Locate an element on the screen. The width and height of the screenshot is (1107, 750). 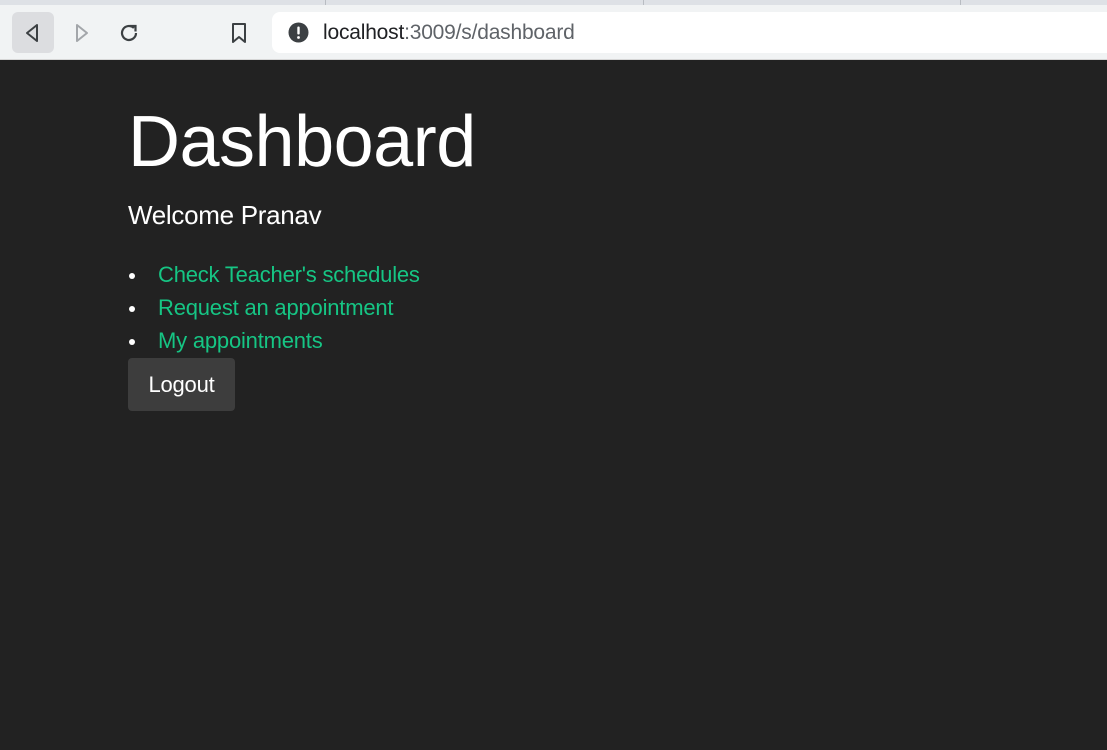
list-item: Check Teacher's schedules is located at coordinates (302, 276).